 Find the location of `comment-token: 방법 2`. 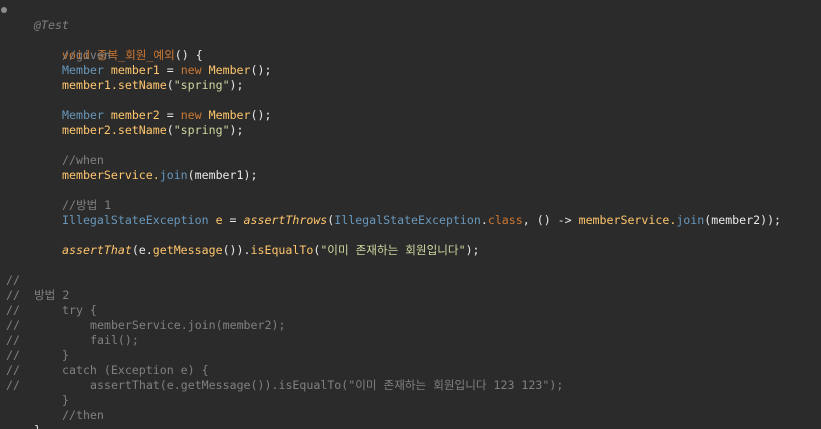

comment-token: 방법 2 is located at coordinates (52, 295).